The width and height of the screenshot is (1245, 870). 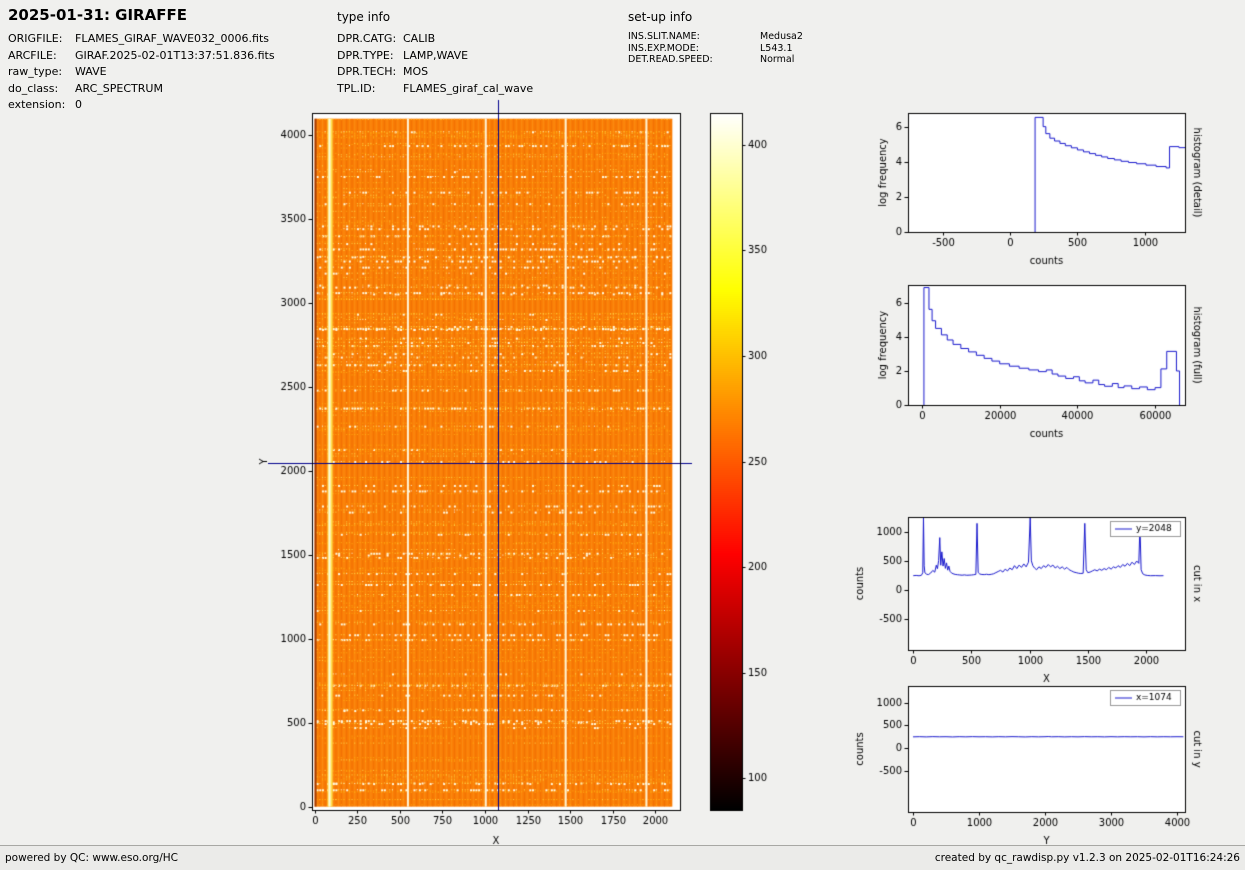 What do you see at coordinates (97, 15) in the screenshot?
I see `page-title: 2025-01-31: GIRAFFE` at bounding box center [97, 15].